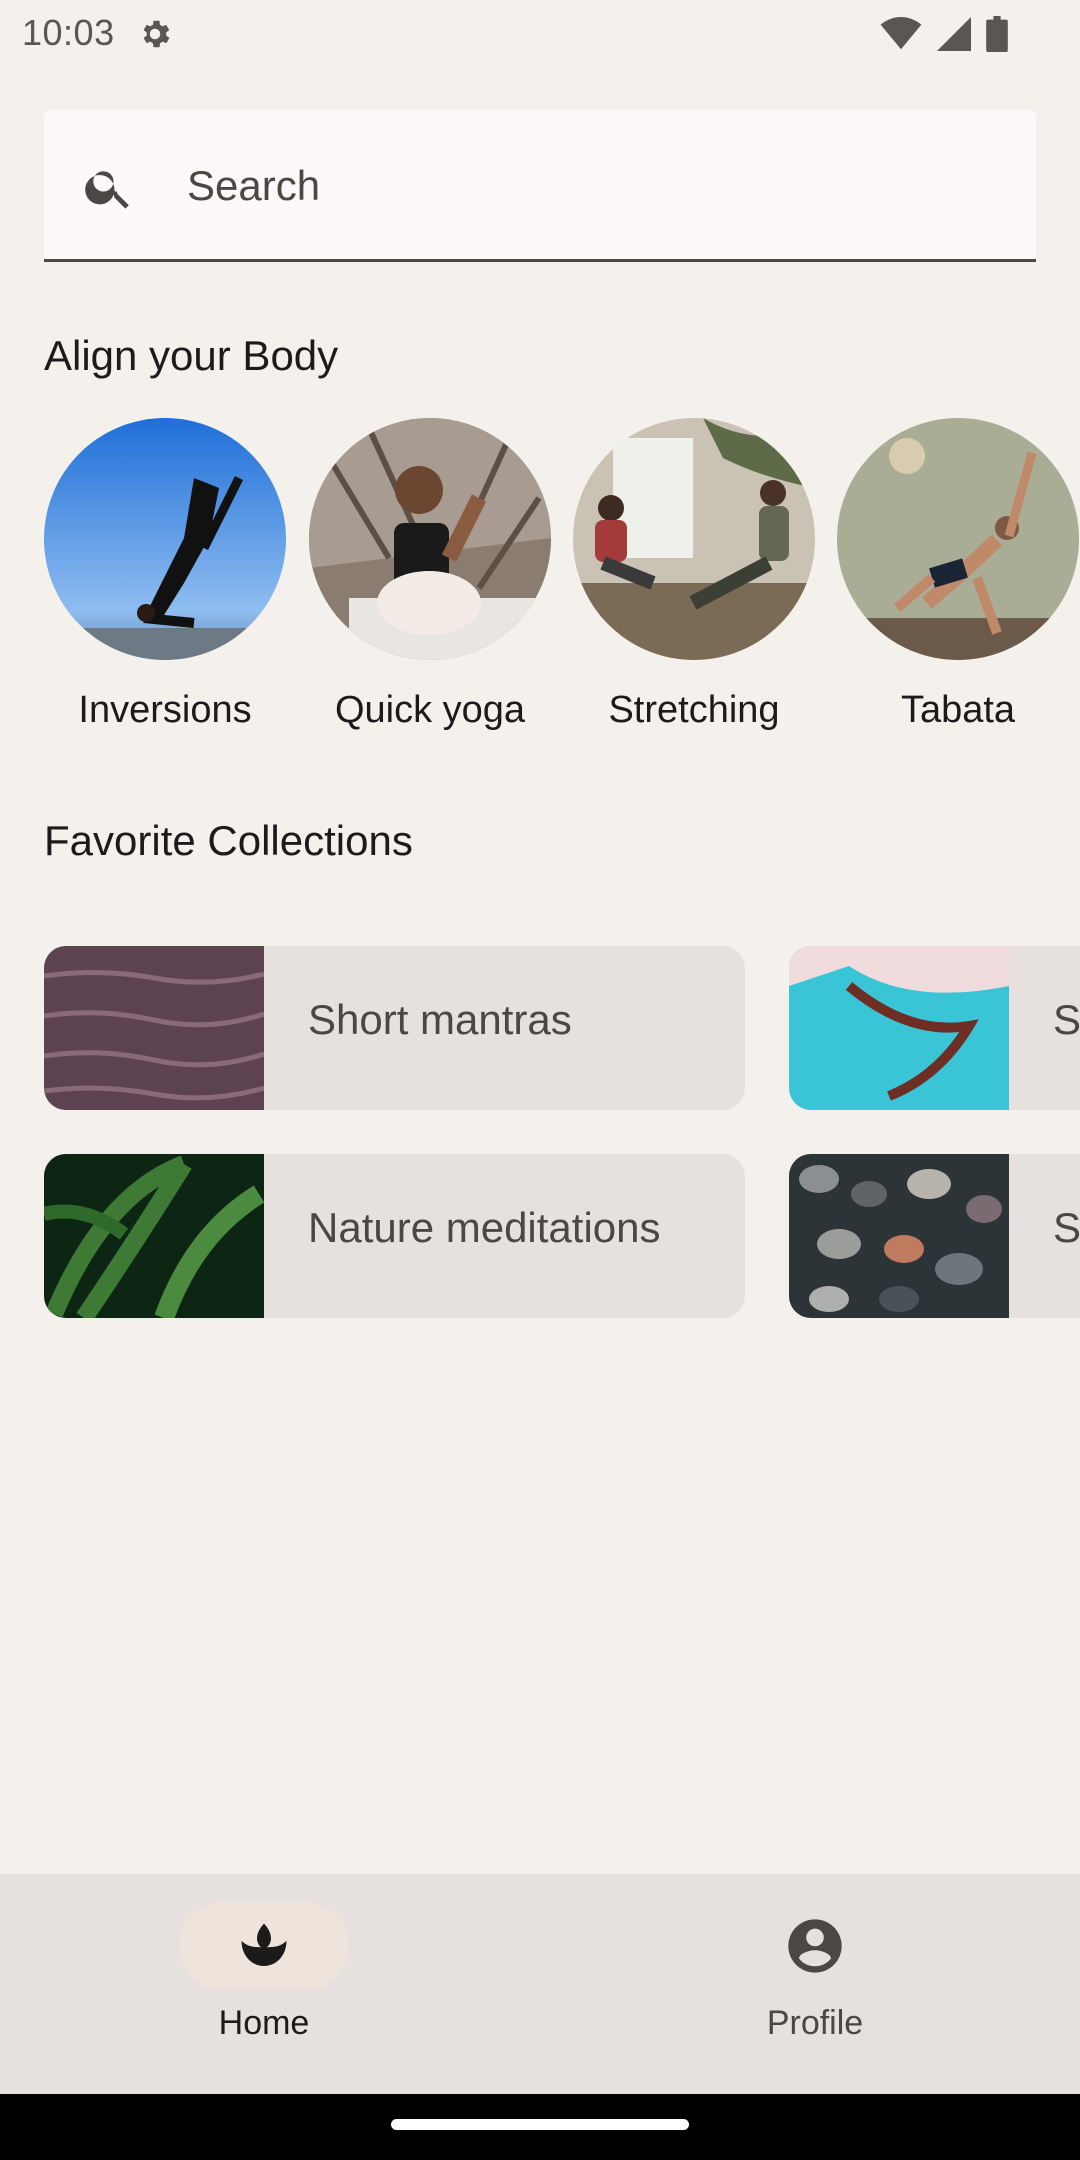  I want to click on pebbles-image, so click(899, 1236).